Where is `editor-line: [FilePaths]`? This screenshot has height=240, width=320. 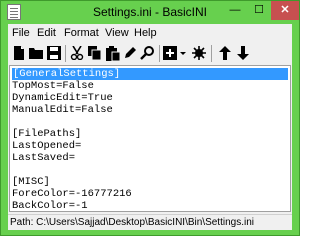
editor-line: [FilePaths] is located at coordinates (46, 134).